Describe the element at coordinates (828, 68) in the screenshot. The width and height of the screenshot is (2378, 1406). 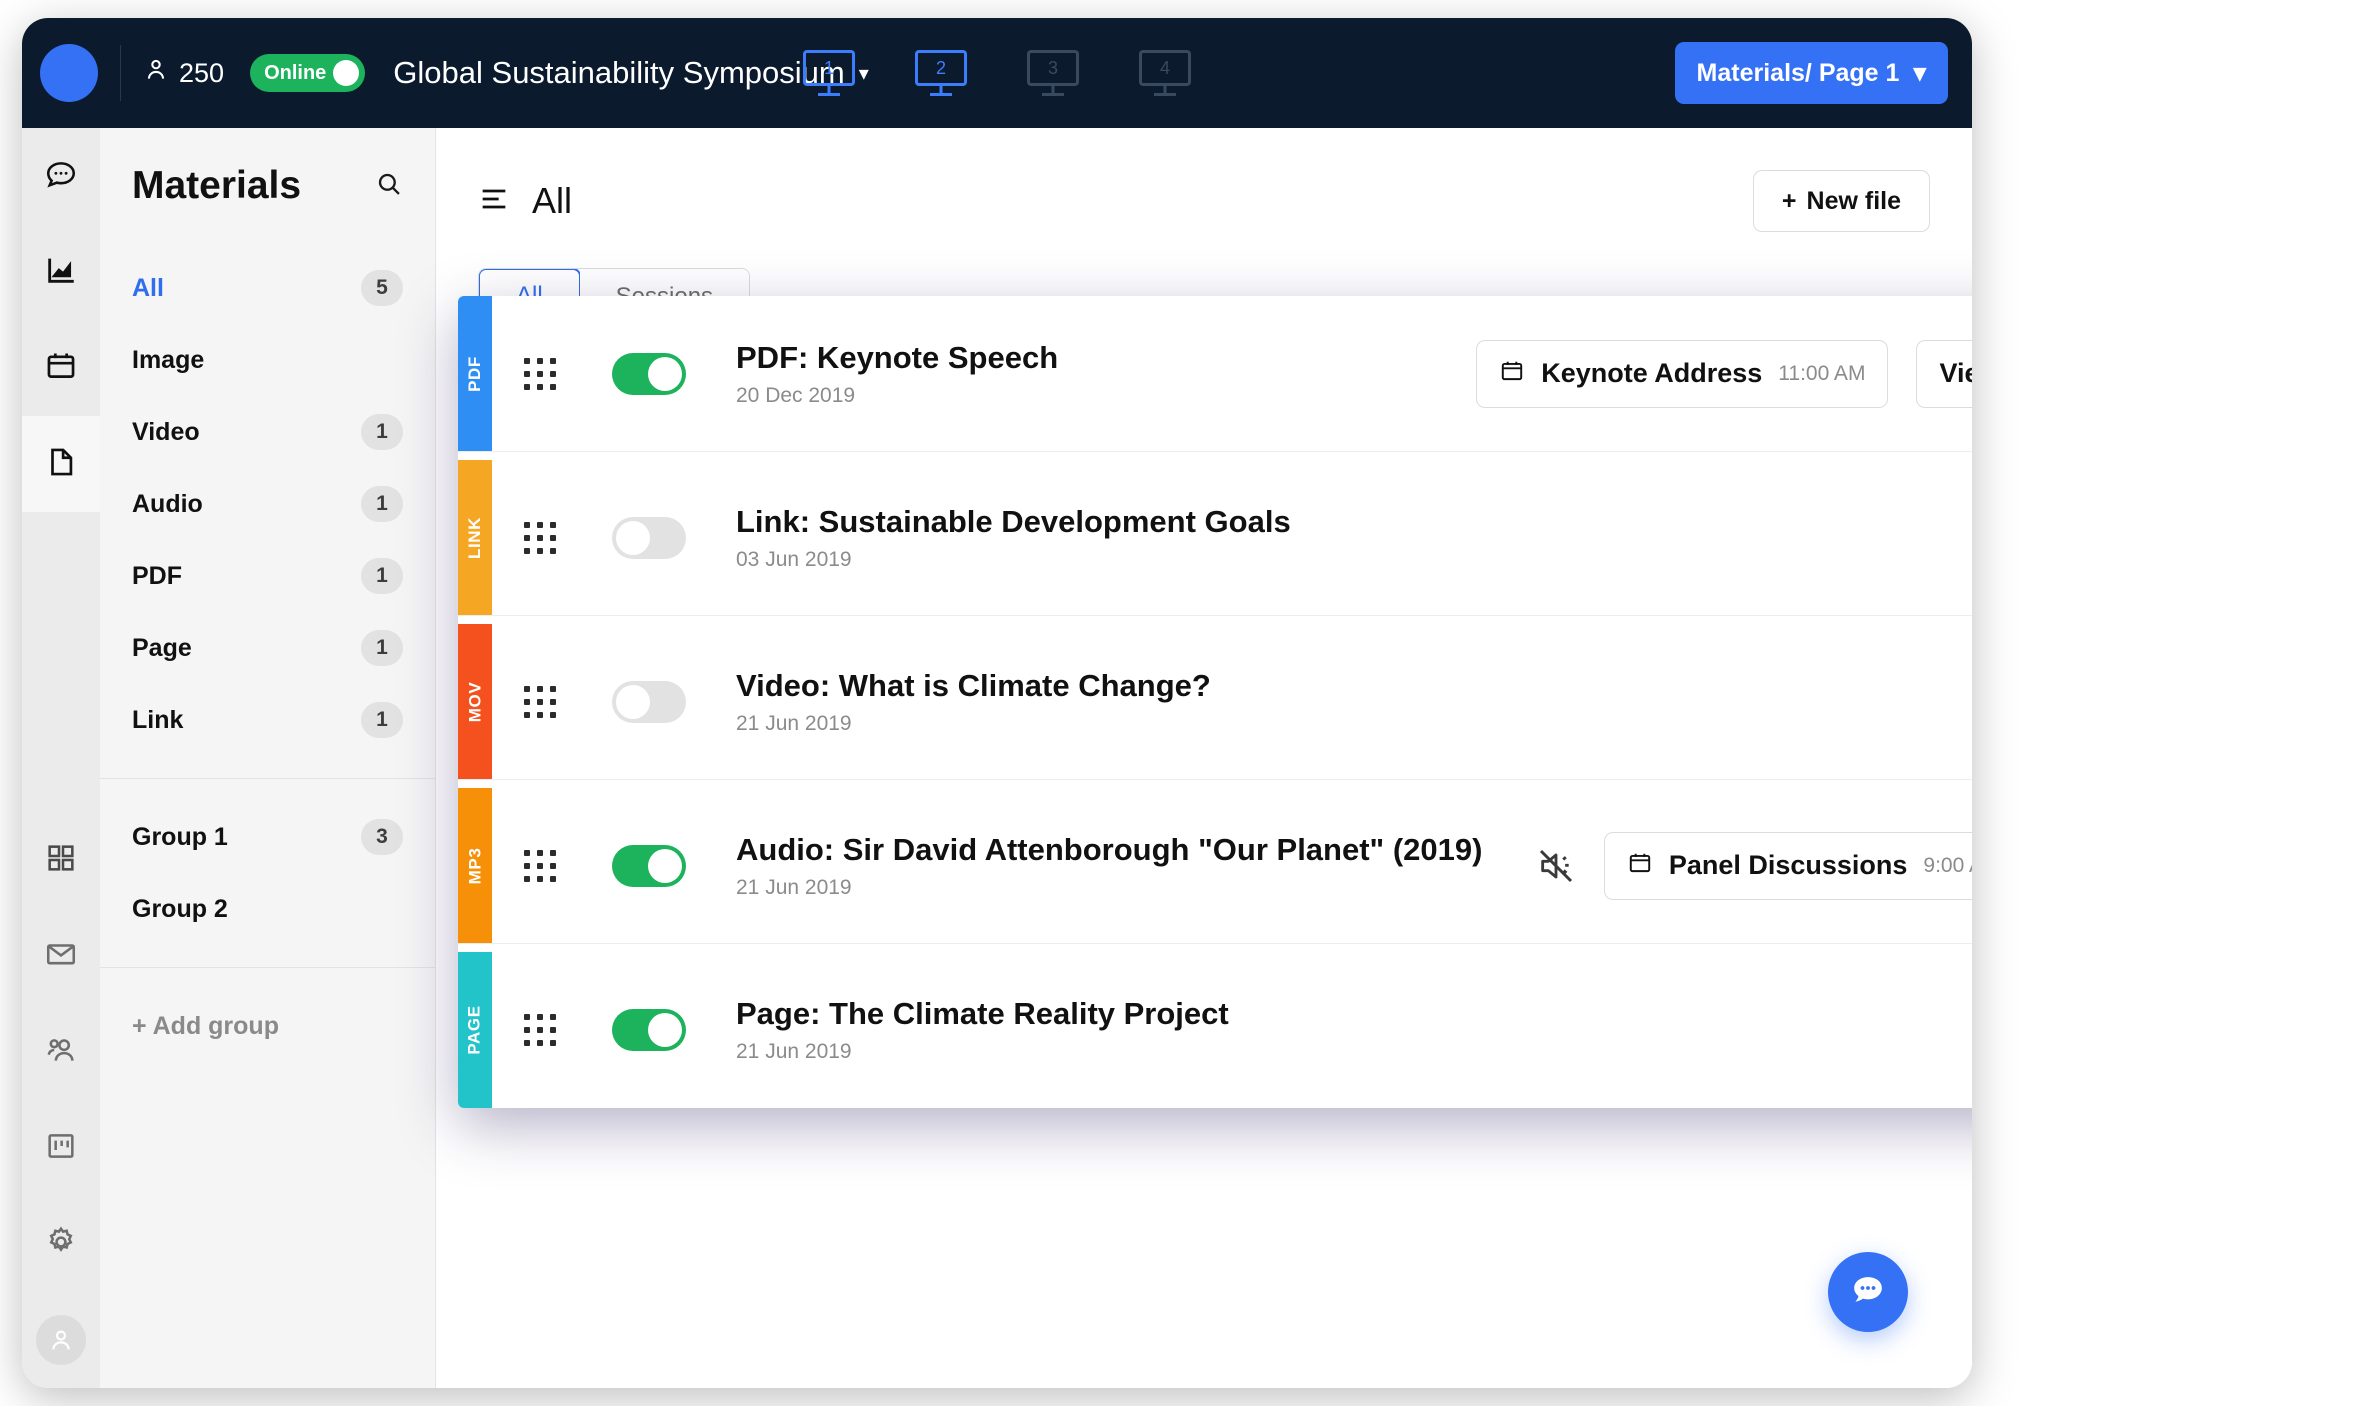
I see `screen-tab-1-label: 1` at that location.